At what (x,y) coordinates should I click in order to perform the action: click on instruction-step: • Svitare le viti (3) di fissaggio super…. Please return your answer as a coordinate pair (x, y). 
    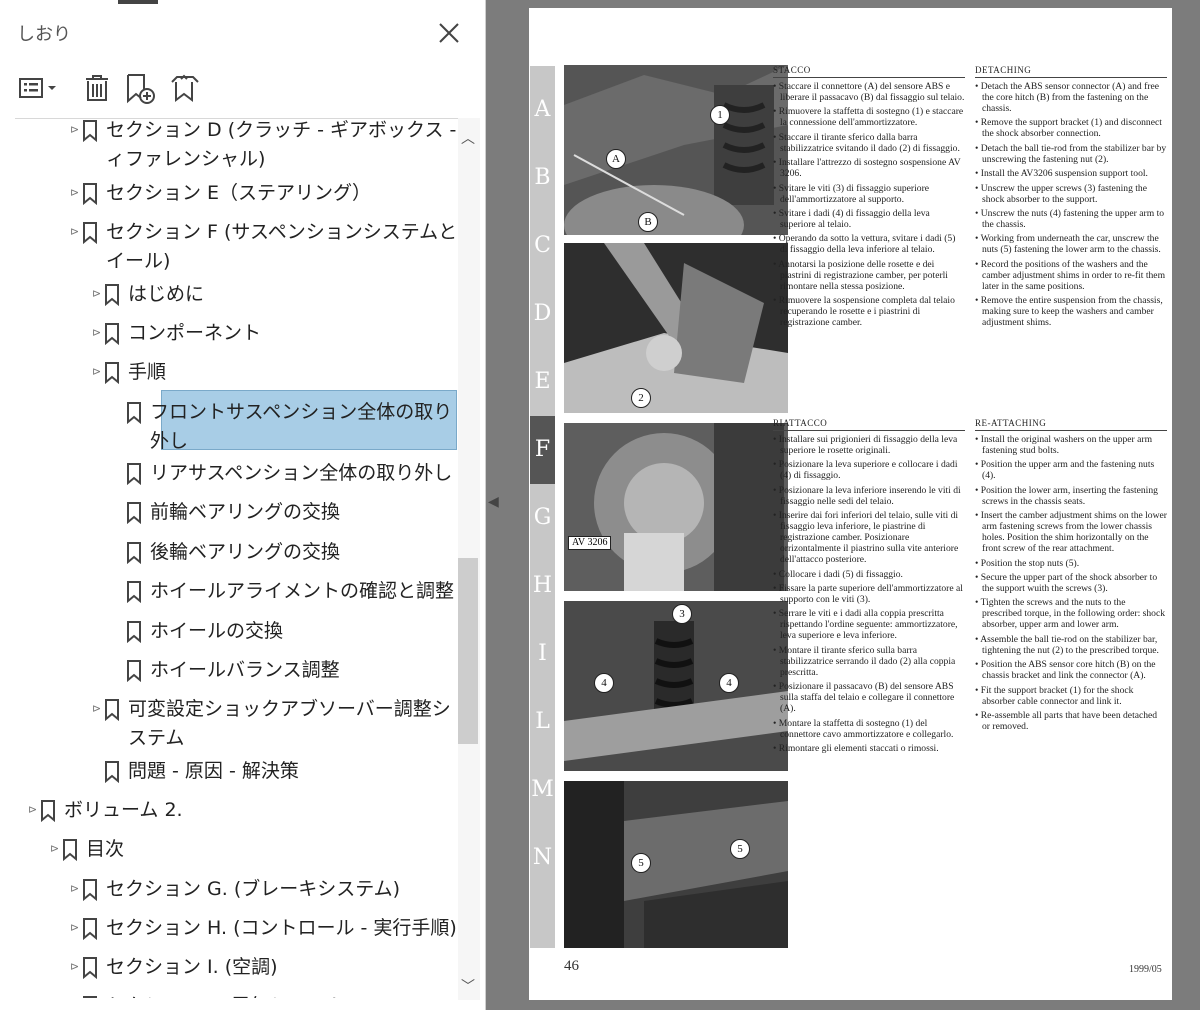
    Looking at the image, I should click on (851, 193).